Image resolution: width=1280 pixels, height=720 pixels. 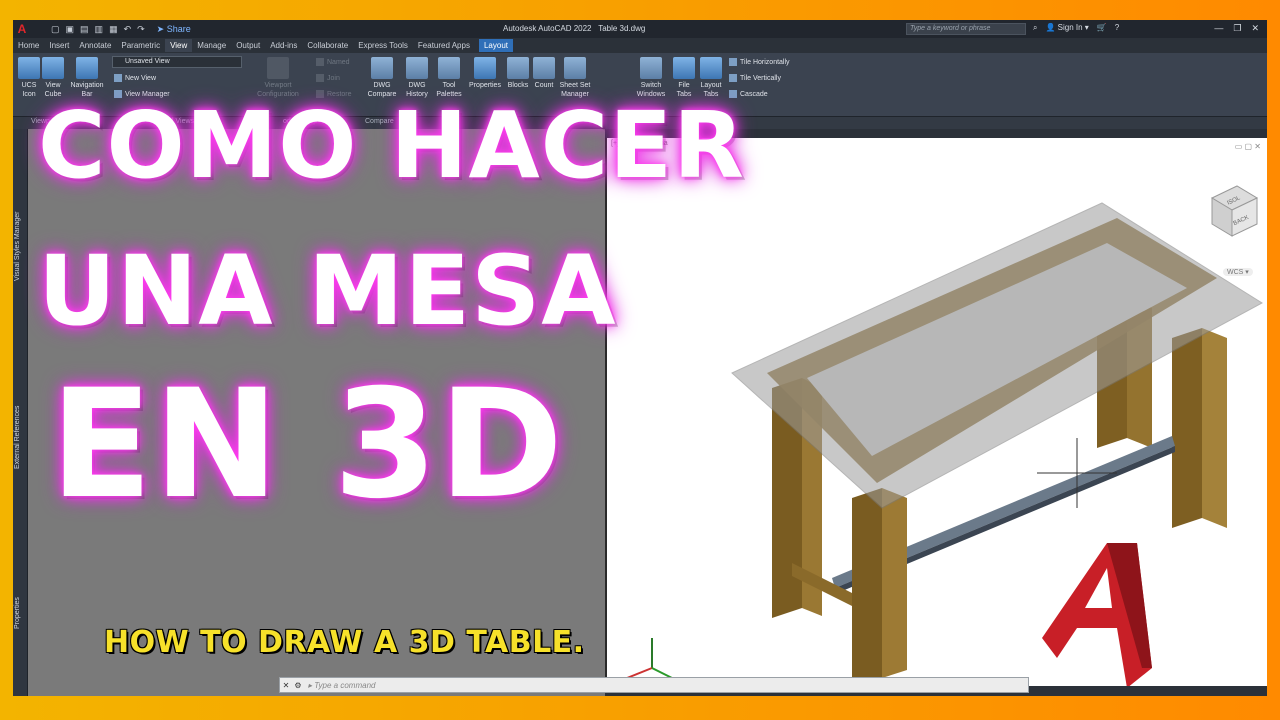 I want to click on command-input: ▸ Type a command, so click(x=666, y=685).